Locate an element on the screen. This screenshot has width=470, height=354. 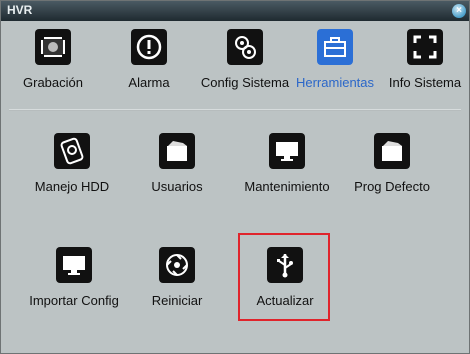
tool-mantenimiento: Mantenimiento is located at coordinates (287, 163).